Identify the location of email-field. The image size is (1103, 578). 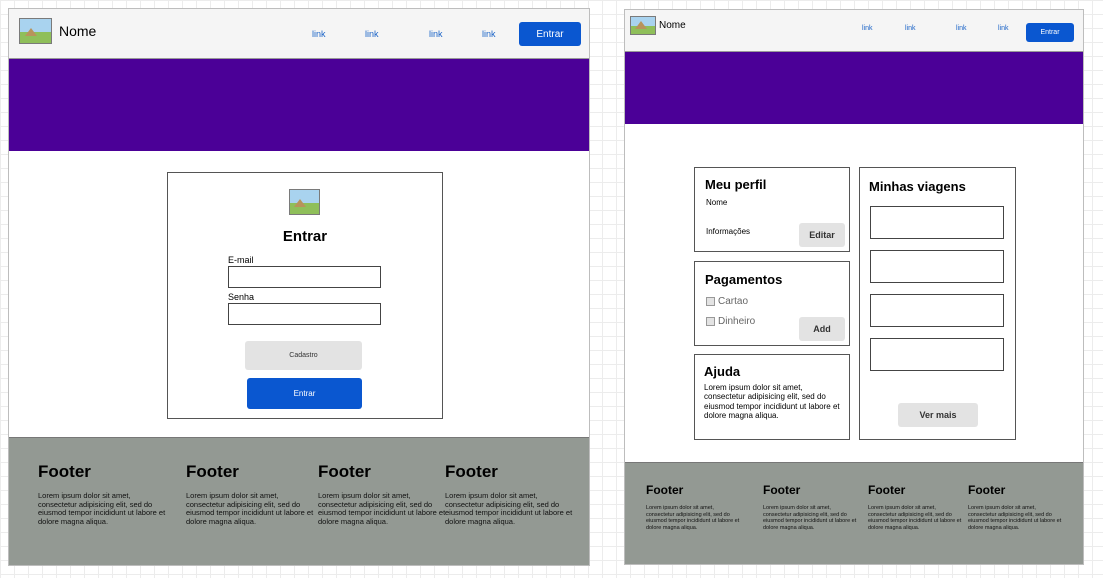
(304, 277).